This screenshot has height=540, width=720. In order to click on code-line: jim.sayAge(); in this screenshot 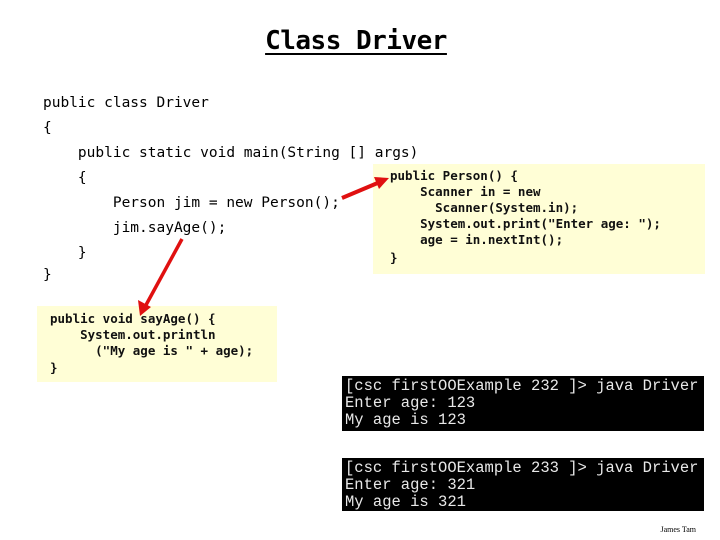, I will do `click(135, 228)`.